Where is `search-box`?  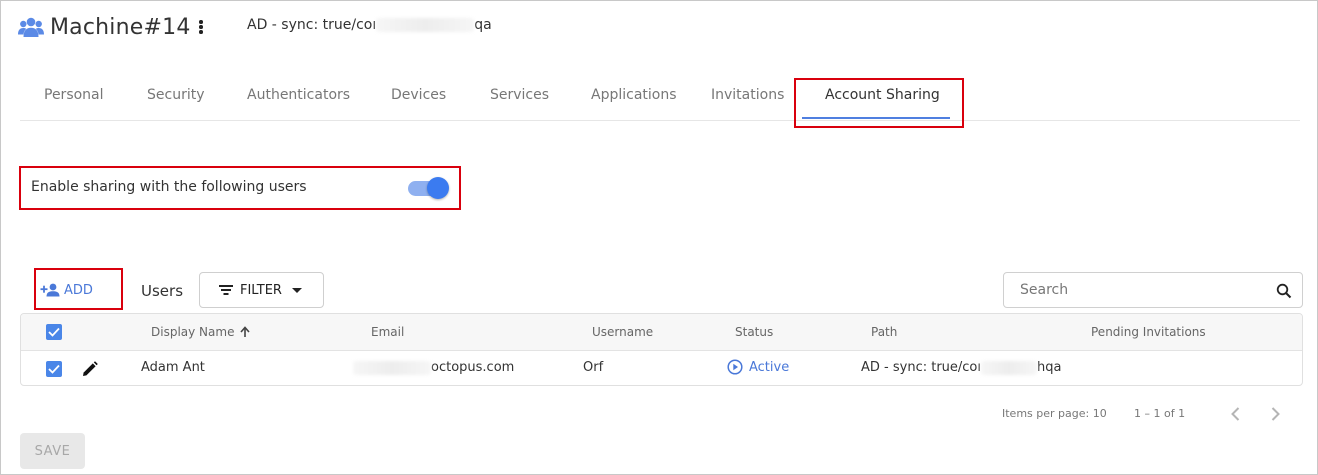 search-box is located at coordinates (1153, 290).